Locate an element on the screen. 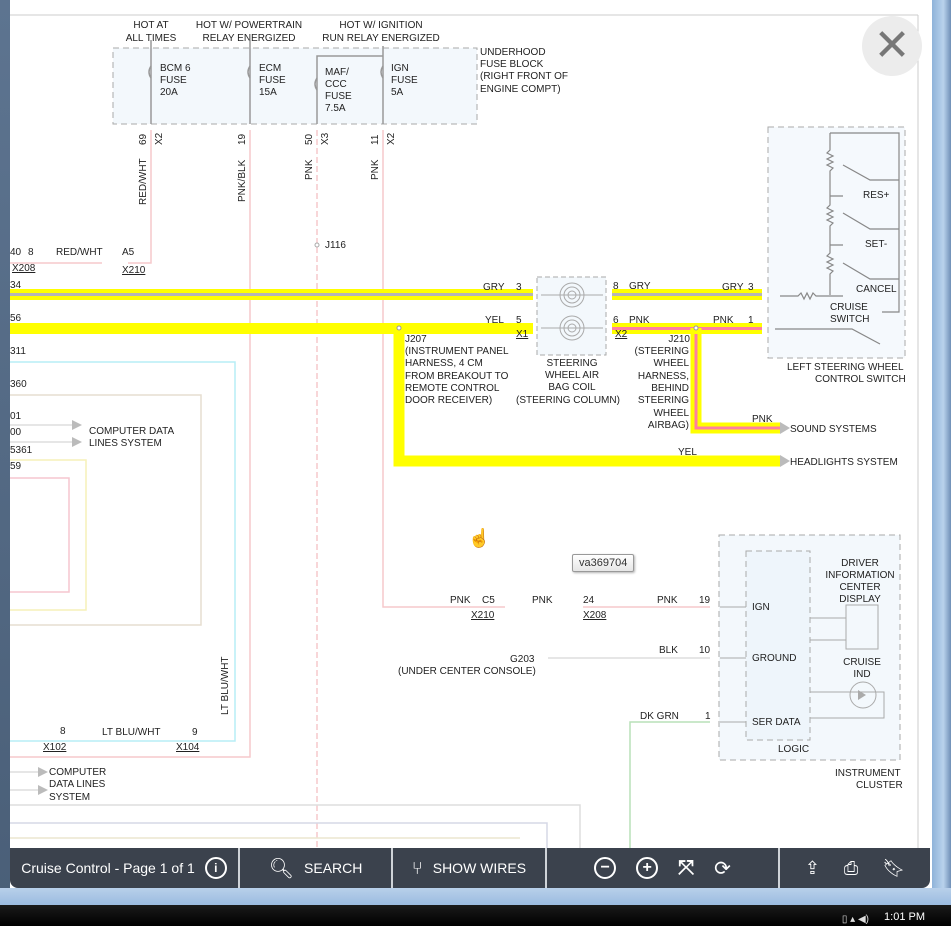 This screenshot has height=926, width=951. svg-text: AIRBAG) is located at coordinates (668, 425).